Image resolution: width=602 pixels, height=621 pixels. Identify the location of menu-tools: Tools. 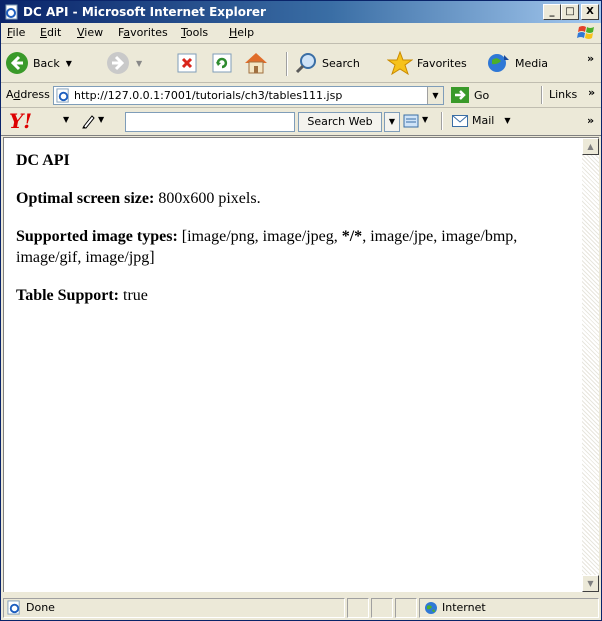
(194, 32).